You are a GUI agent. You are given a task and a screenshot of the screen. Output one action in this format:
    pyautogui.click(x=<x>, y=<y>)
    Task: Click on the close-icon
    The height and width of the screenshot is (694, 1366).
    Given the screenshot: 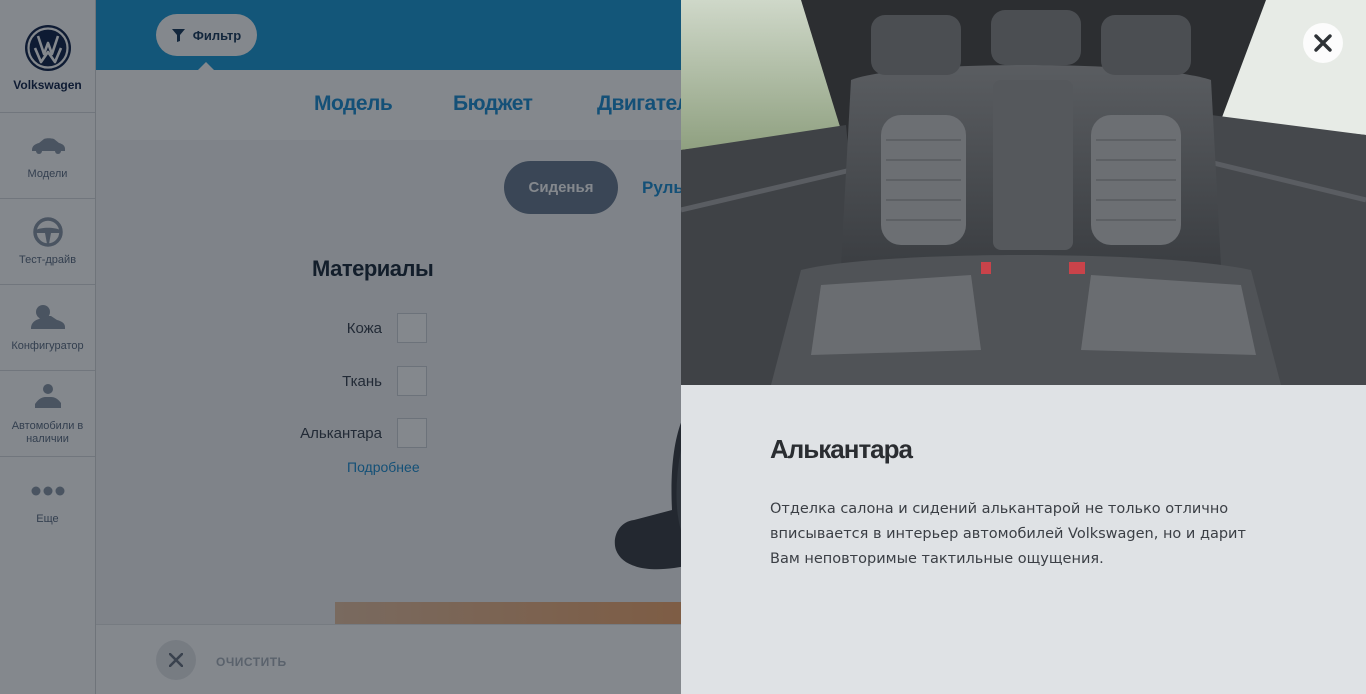 What is the action you would take?
    pyautogui.click(x=1323, y=43)
    